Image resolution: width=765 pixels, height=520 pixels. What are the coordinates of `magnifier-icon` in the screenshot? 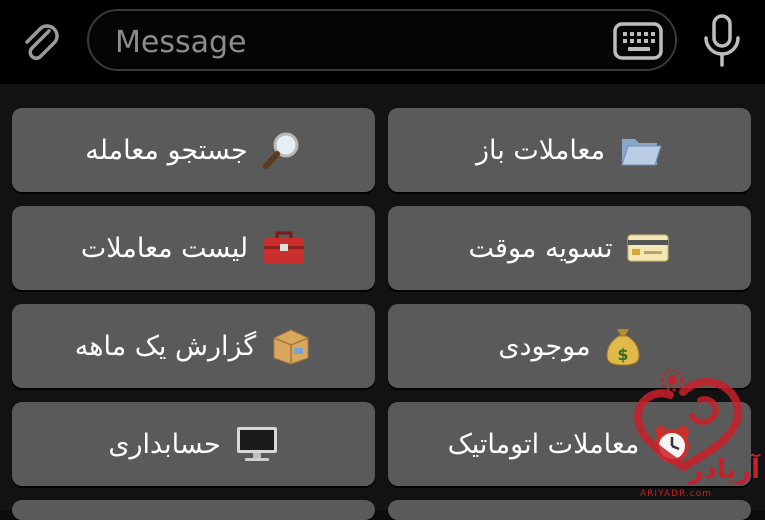 It's located at (282, 150).